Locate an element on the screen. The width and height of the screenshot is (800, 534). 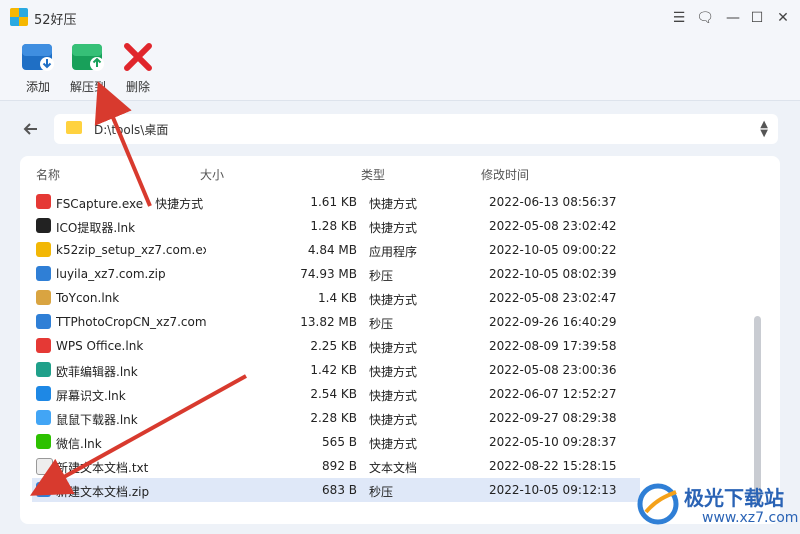
watermark-brand: 极光下载站 is located at coordinates (734, 498).